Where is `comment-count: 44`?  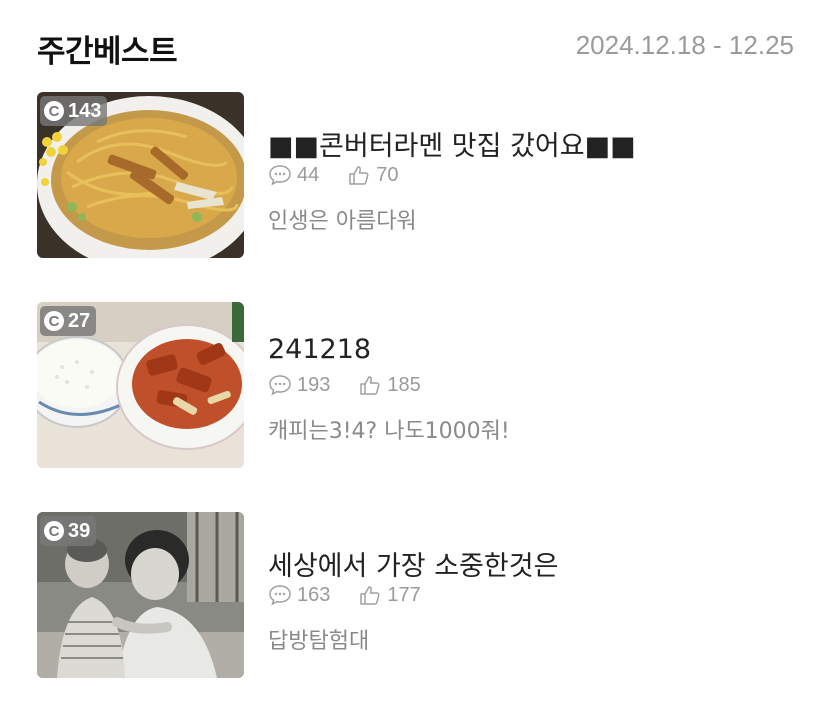
comment-count: 44 is located at coordinates (308, 174).